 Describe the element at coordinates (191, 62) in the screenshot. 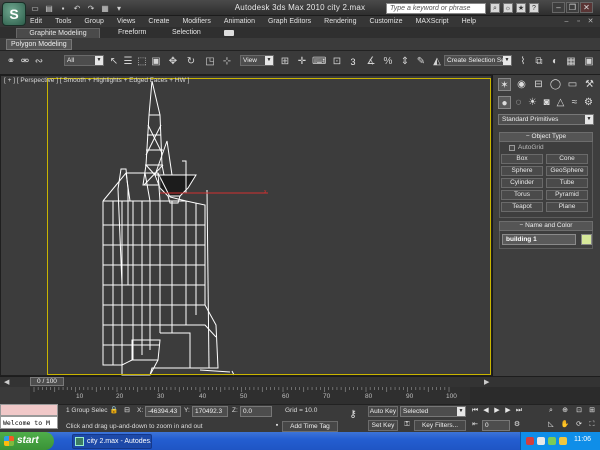

I see `select-rotate-icon: ↻` at that location.